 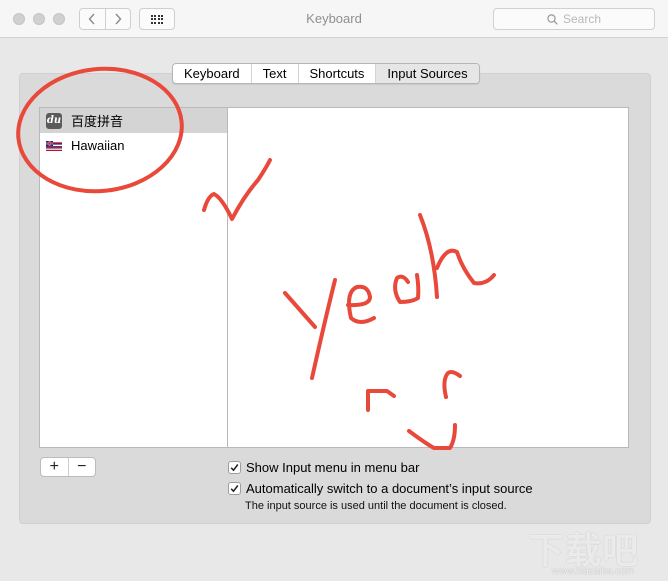 I want to click on title-bar: Keyboard Search, so click(x=334, y=19).